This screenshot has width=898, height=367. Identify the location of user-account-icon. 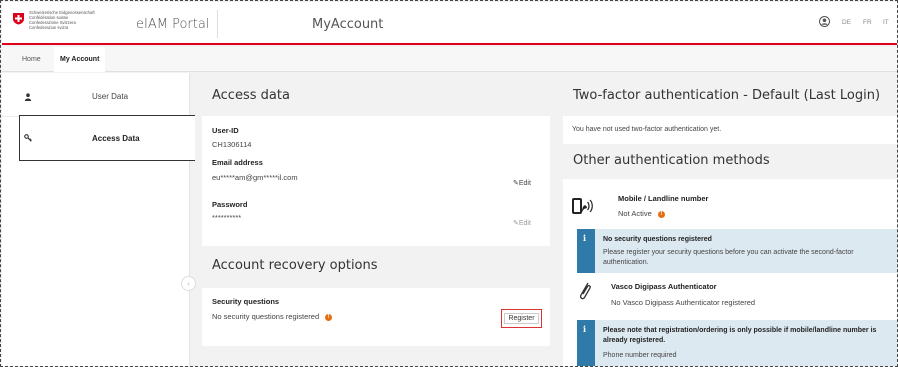
(824, 21).